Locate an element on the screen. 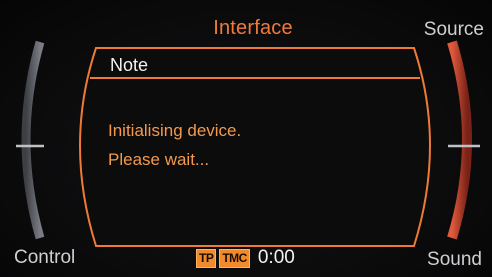 This screenshot has width=492, height=277. sound-button: Sound is located at coordinates (454, 260).